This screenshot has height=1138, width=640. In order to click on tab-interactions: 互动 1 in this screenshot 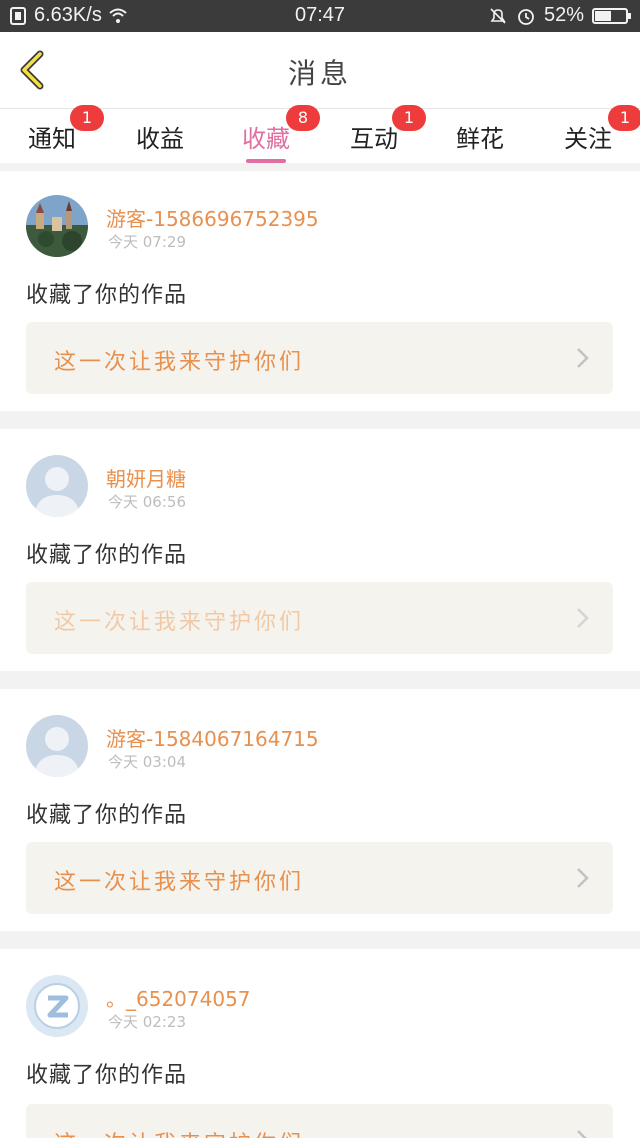, I will do `click(380, 129)`.